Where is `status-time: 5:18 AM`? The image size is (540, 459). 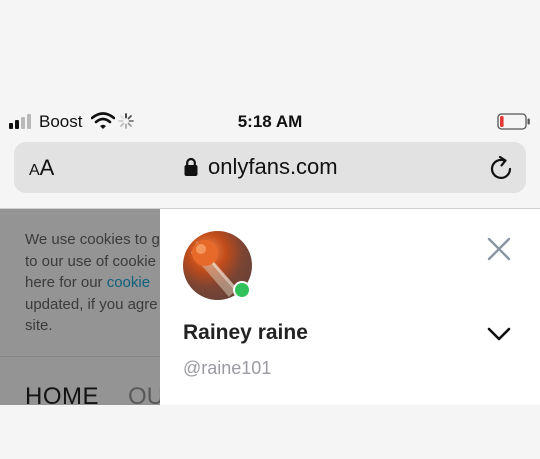 status-time: 5:18 AM is located at coordinates (270, 121).